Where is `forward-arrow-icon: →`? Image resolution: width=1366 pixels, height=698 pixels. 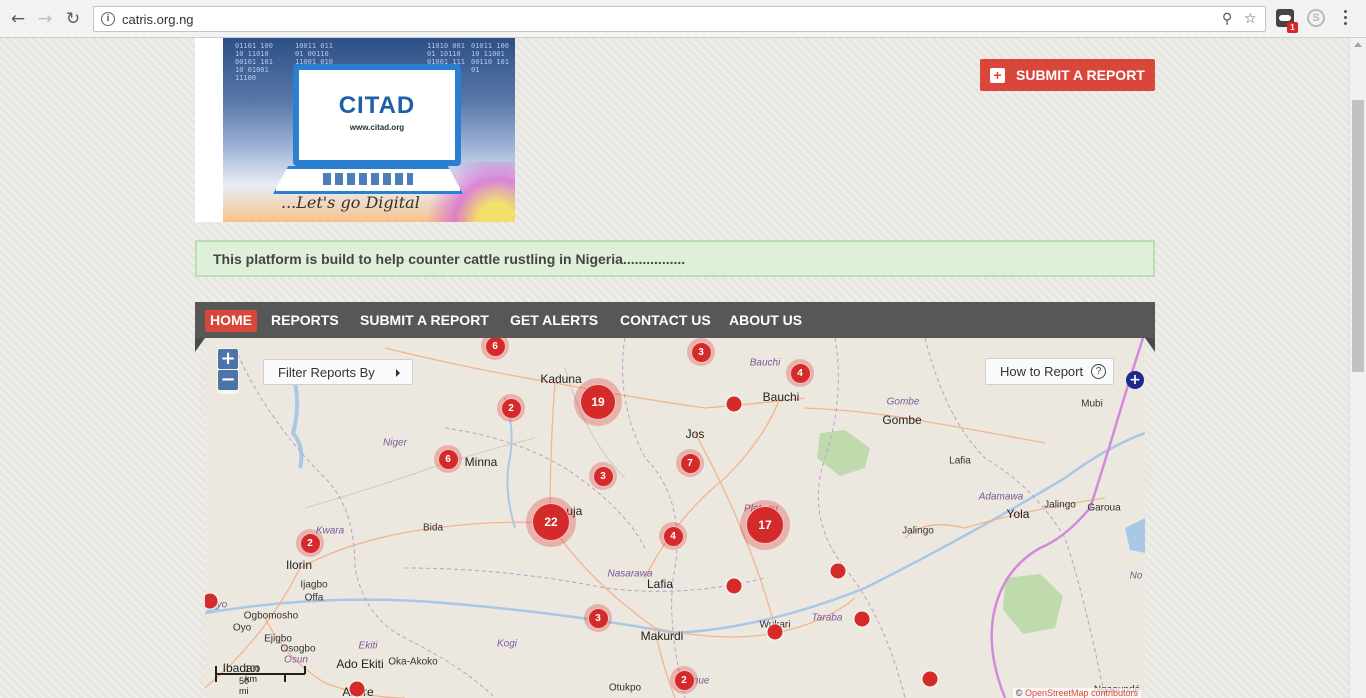
forward-arrow-icon: → is located at coordinates (45, 19).